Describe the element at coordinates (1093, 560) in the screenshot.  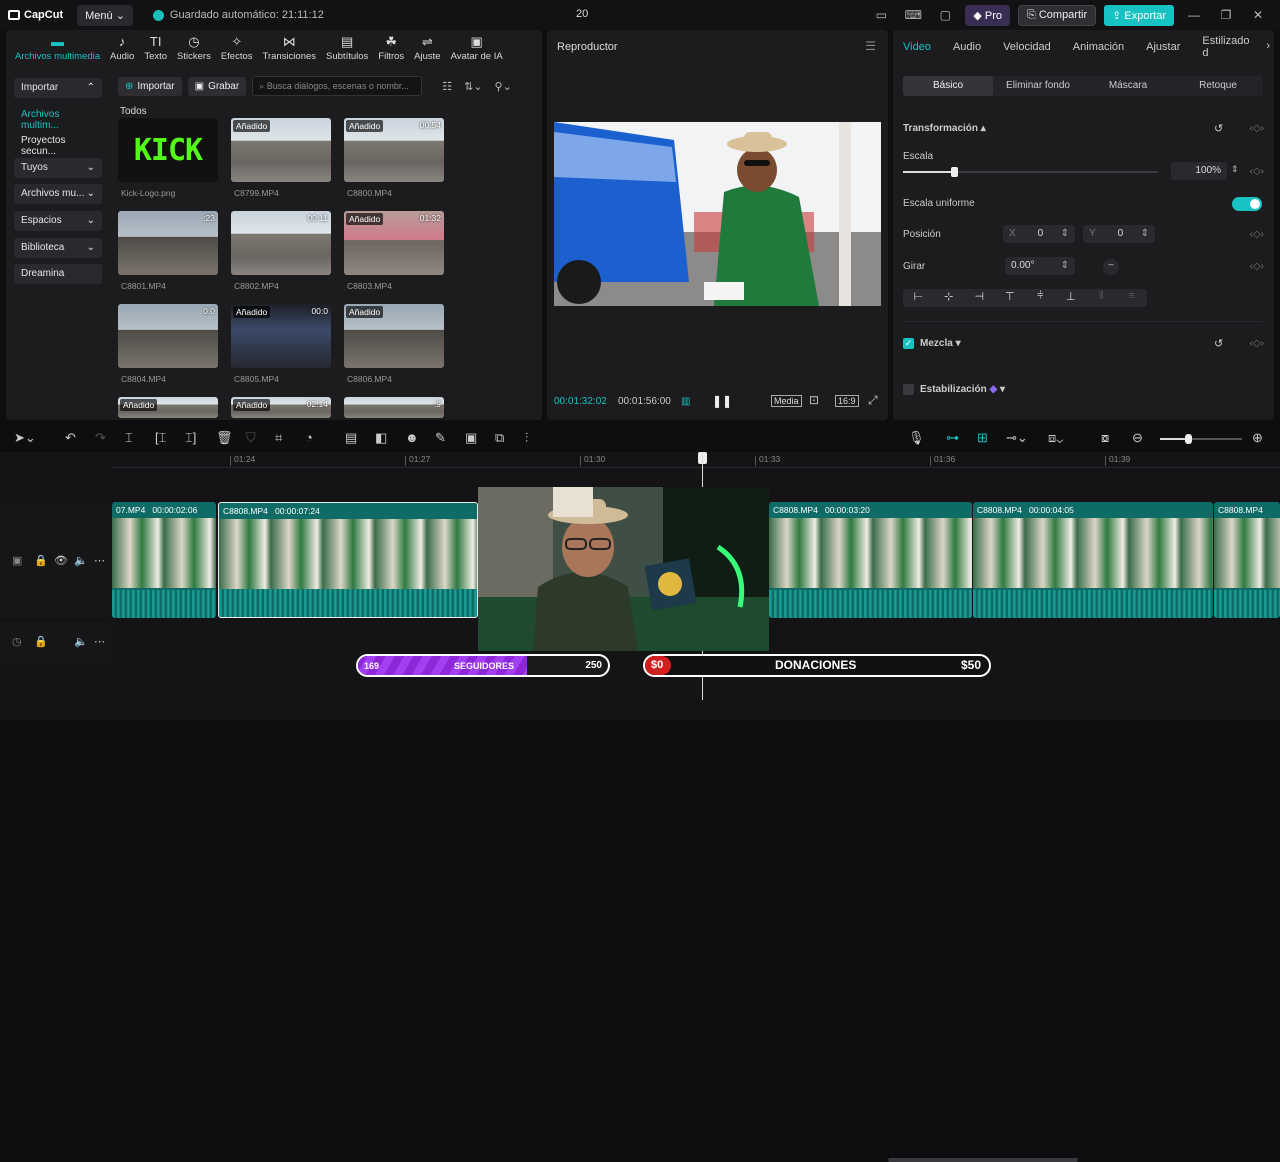
I see `timeline-clip: C8808.MP4 00:00:04:05` at that location.